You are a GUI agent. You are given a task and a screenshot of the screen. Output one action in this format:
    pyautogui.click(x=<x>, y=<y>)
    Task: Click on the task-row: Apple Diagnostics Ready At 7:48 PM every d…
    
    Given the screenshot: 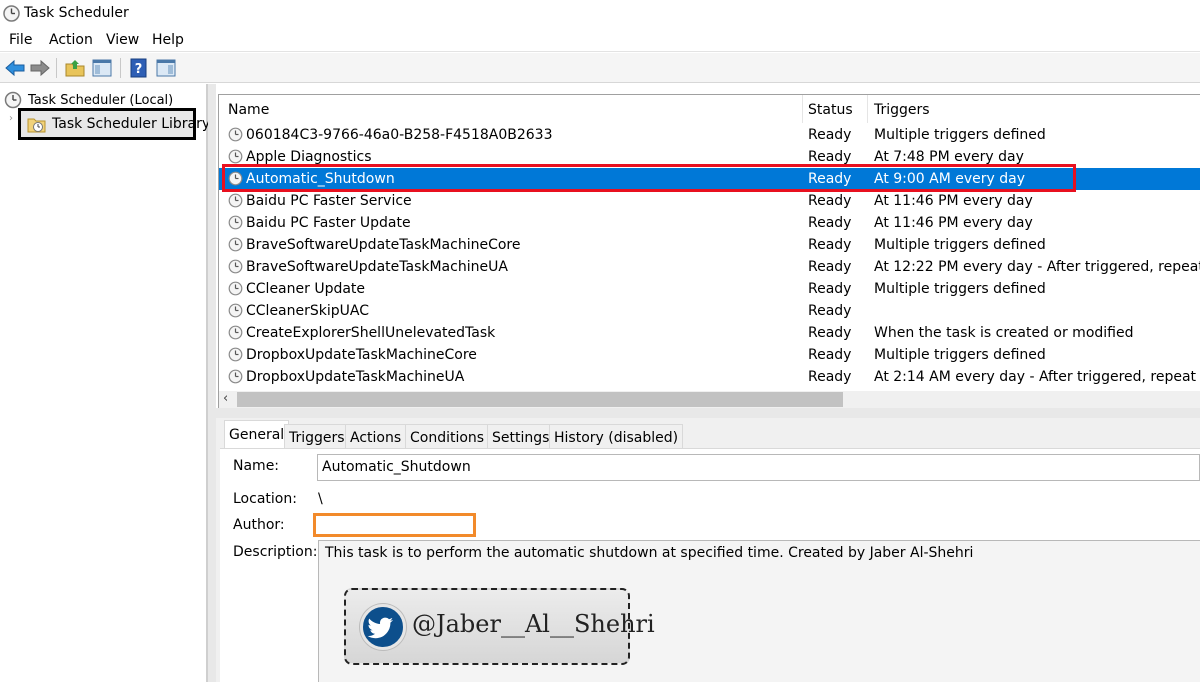 What is the action you would take?
    pyautogui.click(x=709, y=157)
    